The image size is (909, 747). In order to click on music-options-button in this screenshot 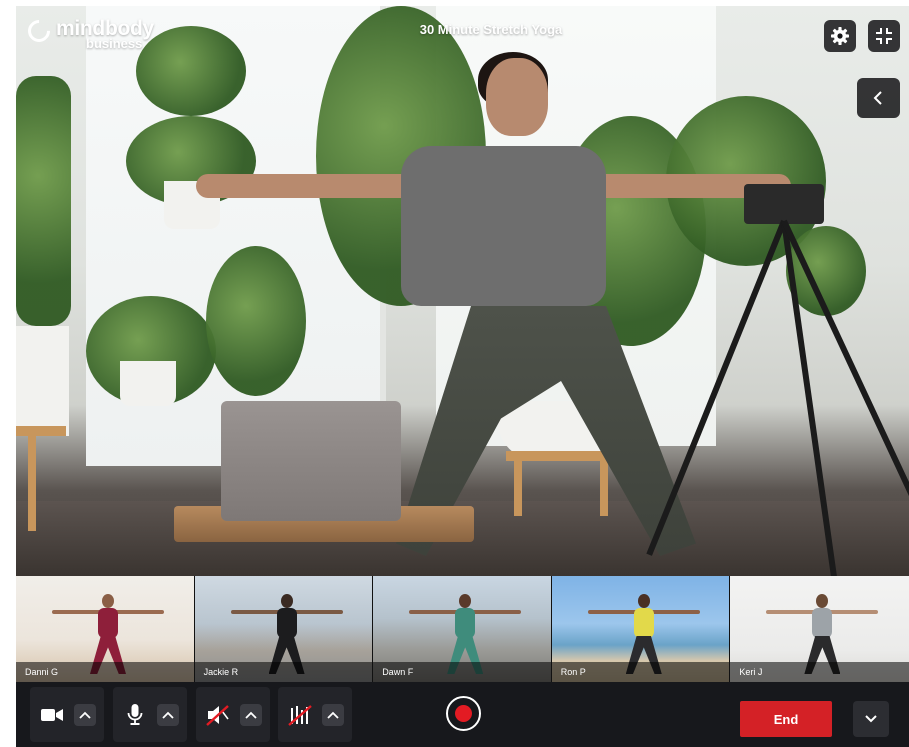, I will do `click(333, 714)`.